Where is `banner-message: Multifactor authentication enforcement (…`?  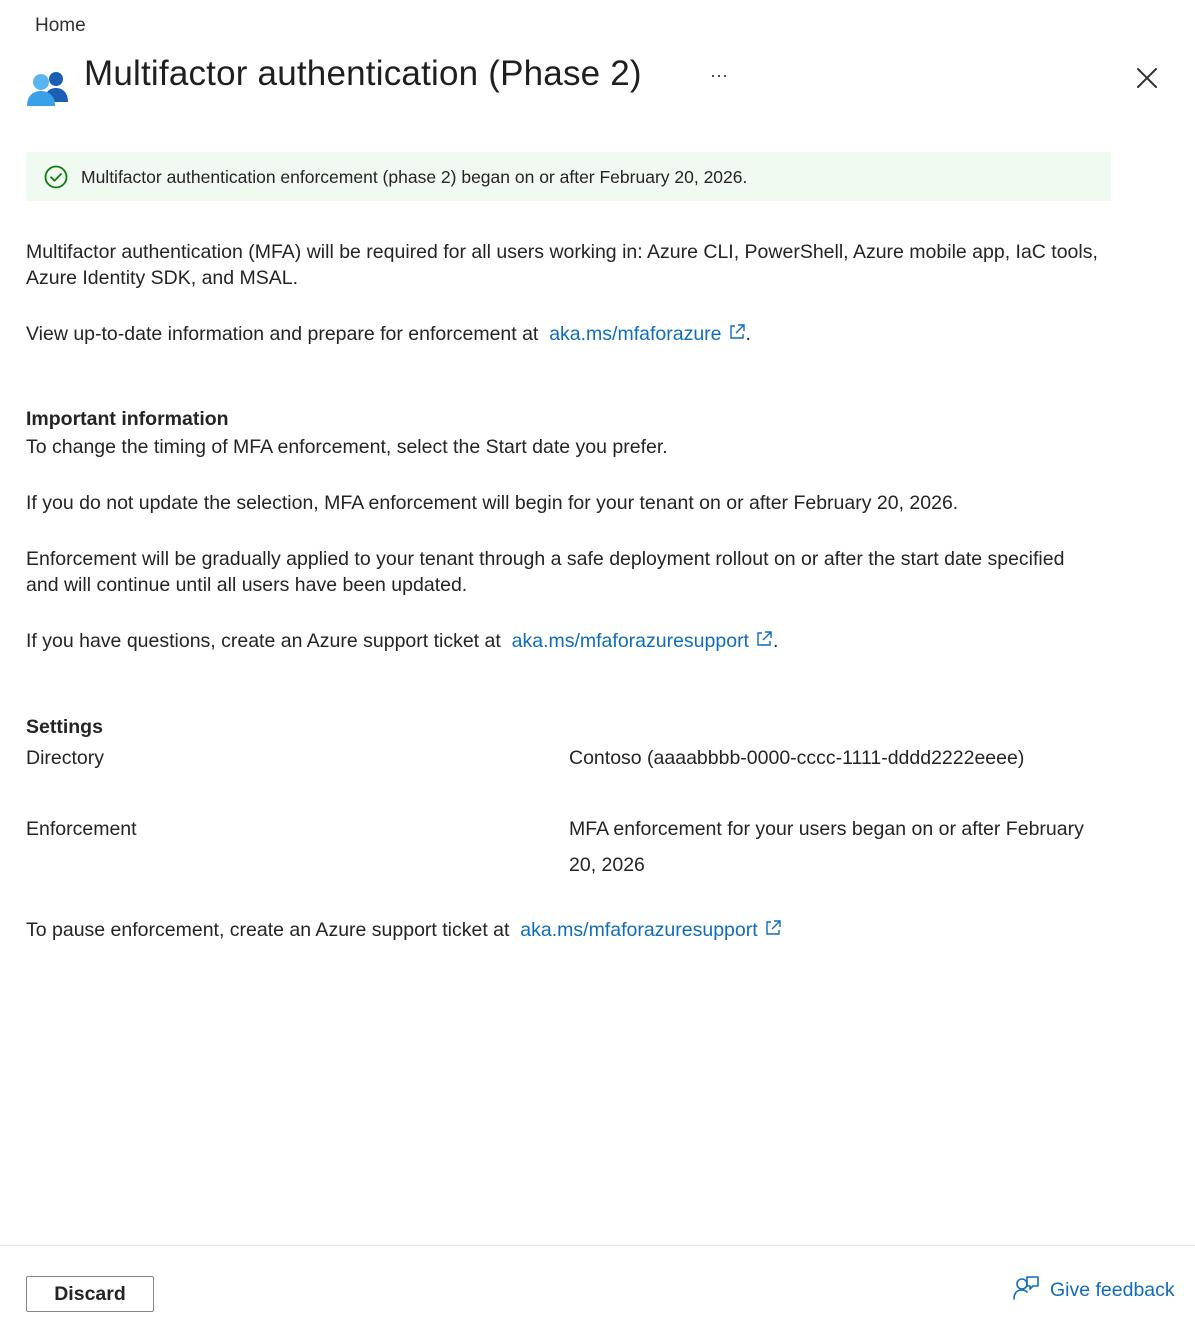 banner-message: Multifactor authentication enforcement (… is located at coordinates (414, 177).